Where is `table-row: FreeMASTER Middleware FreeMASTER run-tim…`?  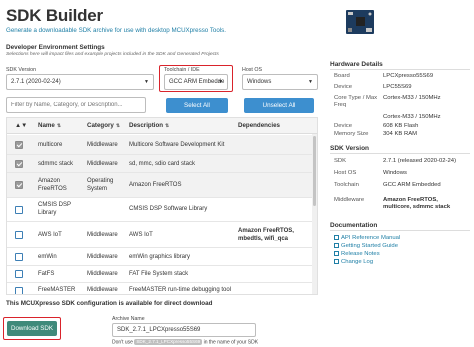
table-row: FreeMASTER Middleware FreeMASTER run-tim… is located at coordinates (162, 288).